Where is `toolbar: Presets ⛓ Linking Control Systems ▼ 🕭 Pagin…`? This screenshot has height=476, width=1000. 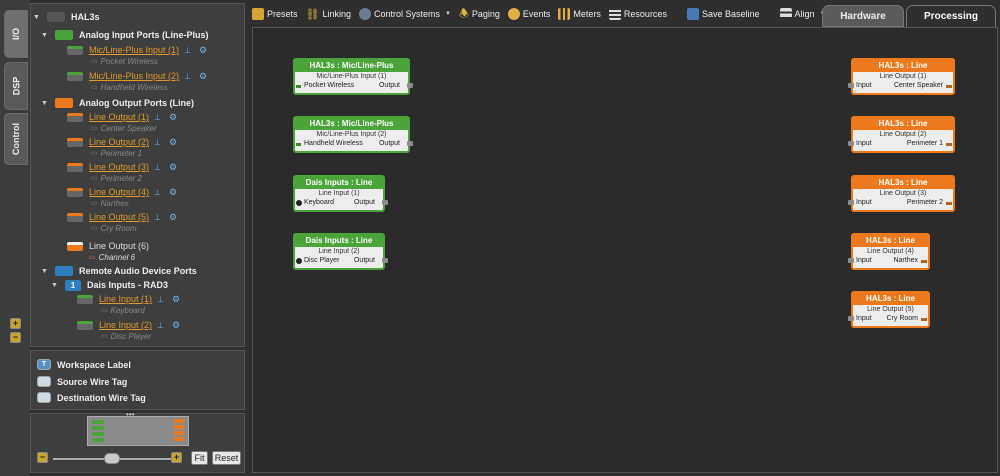
toolbar: Presets ⛓ Linking Control Systems ▼ 🕭 Pagin… is located at coordinates (538, 14).